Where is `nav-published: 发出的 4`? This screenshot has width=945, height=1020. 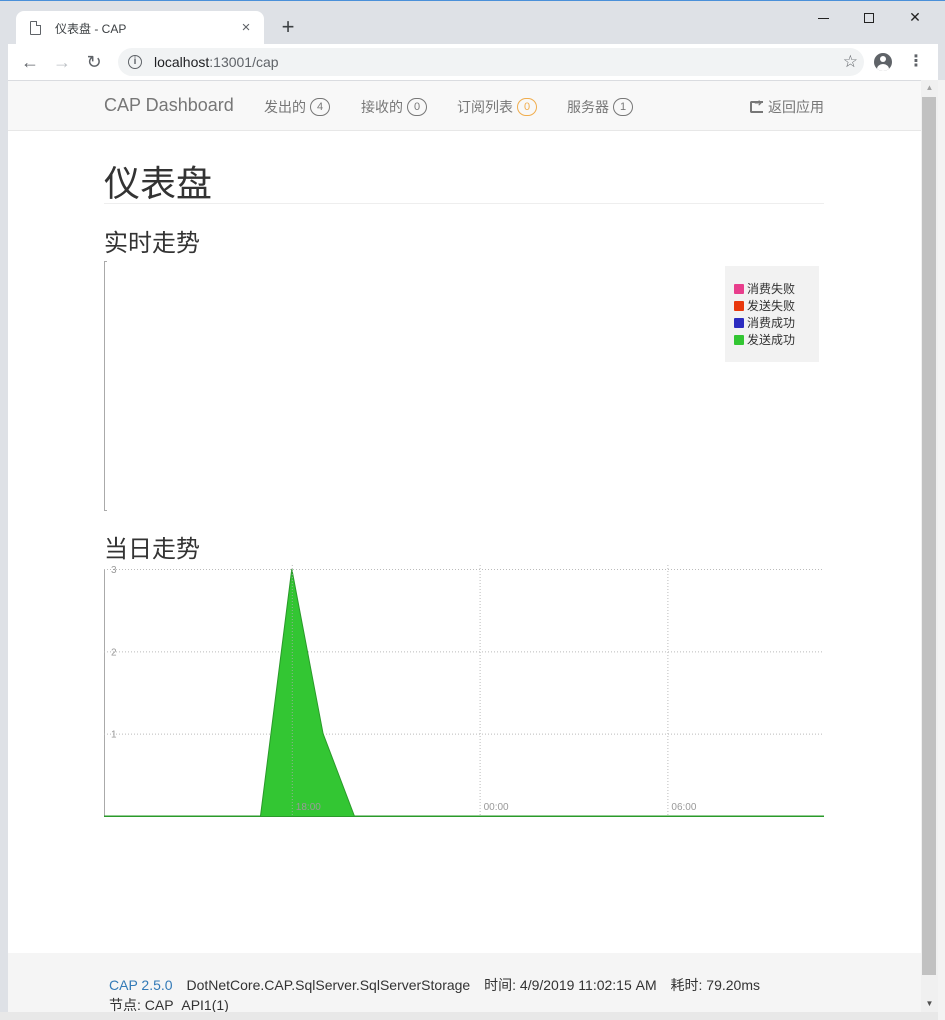
nav-published: 发出的 4 is located at coordinates (297, 107).